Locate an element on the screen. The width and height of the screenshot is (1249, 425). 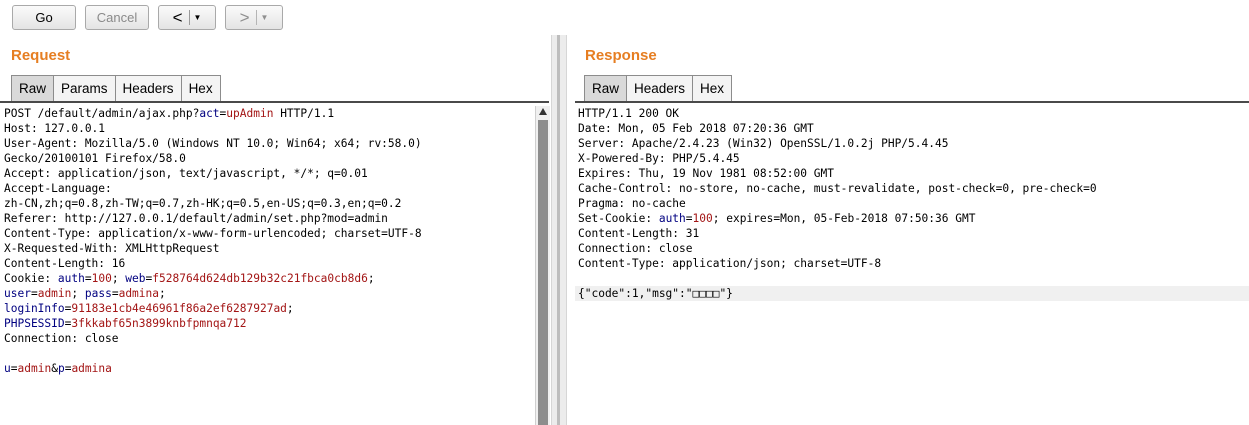
line-text: Gecko/20100101 Firefox/58.0 is located at coordinates (95, 158).